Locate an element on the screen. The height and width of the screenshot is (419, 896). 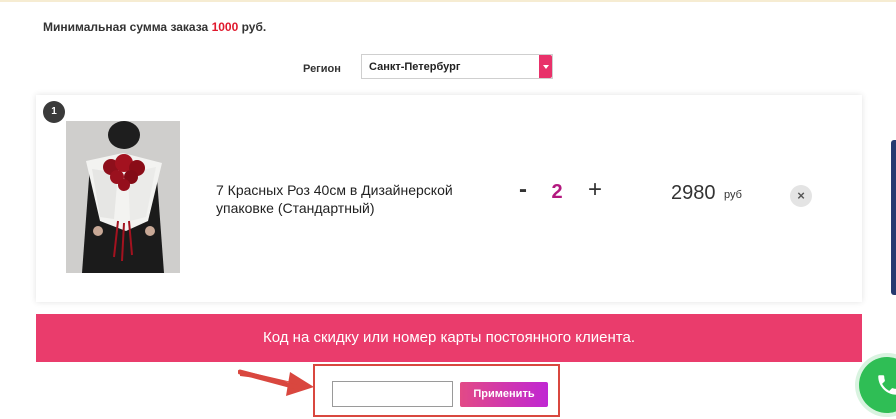
quantity-increase-button: + is located at coordinates (595, 190).